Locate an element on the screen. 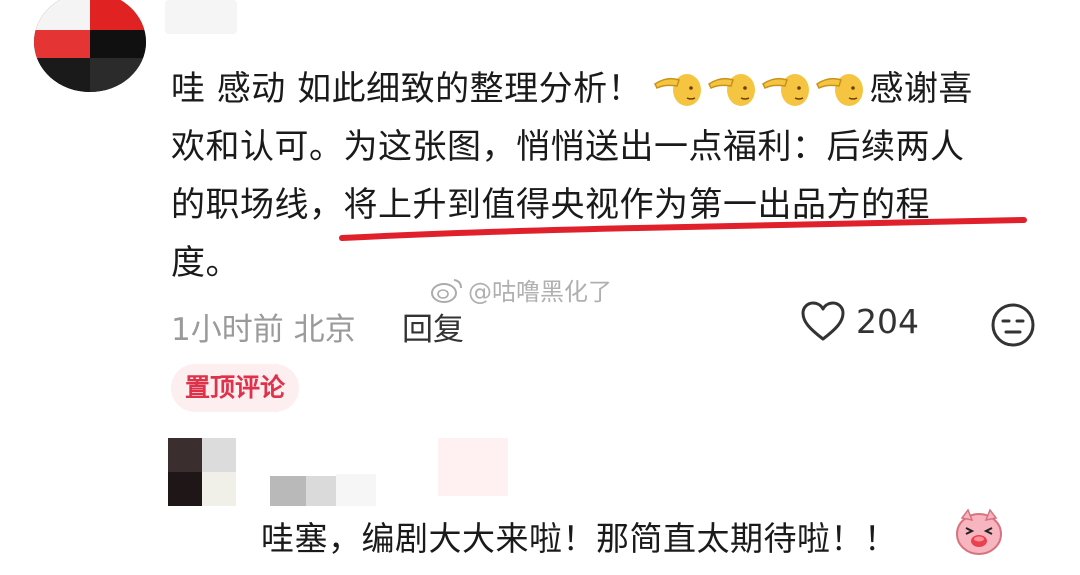 The image size is (1080, 575). comment-line-1: 哇 感动 如此细致的整理分析！ 感谢喜 is located at coordinates (611, 89).